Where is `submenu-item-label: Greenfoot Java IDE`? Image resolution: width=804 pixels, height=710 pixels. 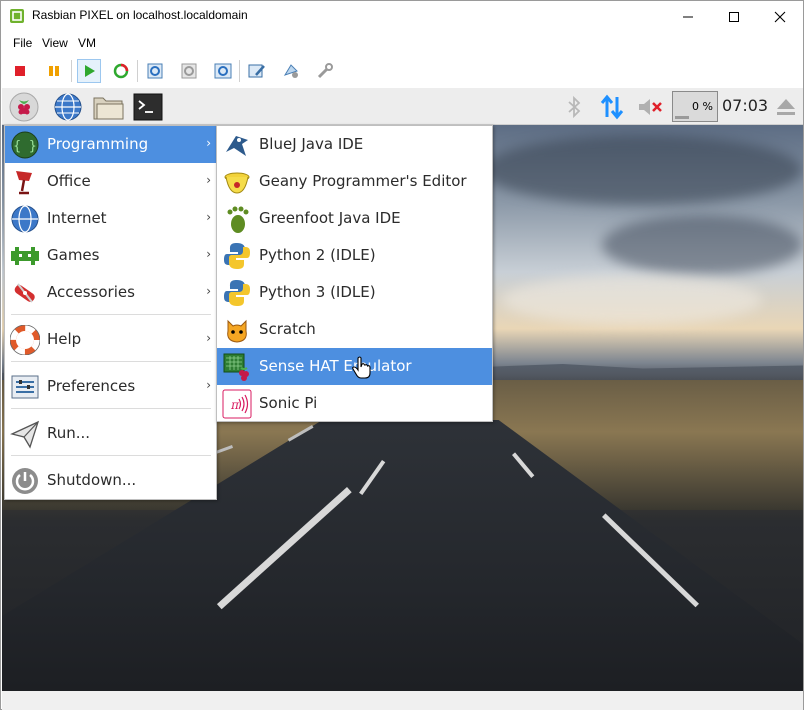 submenu-item-label: Greenfoot Java IDE is located at coordinates (330, 218).